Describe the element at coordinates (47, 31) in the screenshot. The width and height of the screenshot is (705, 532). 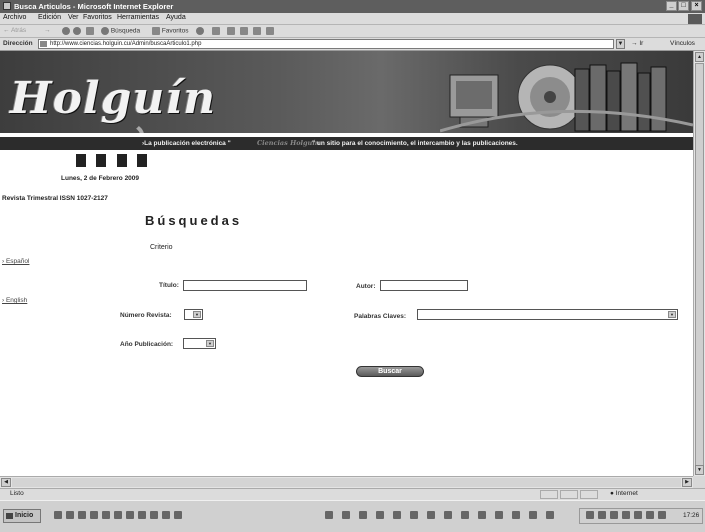
I see `forward-button: →` at that location.